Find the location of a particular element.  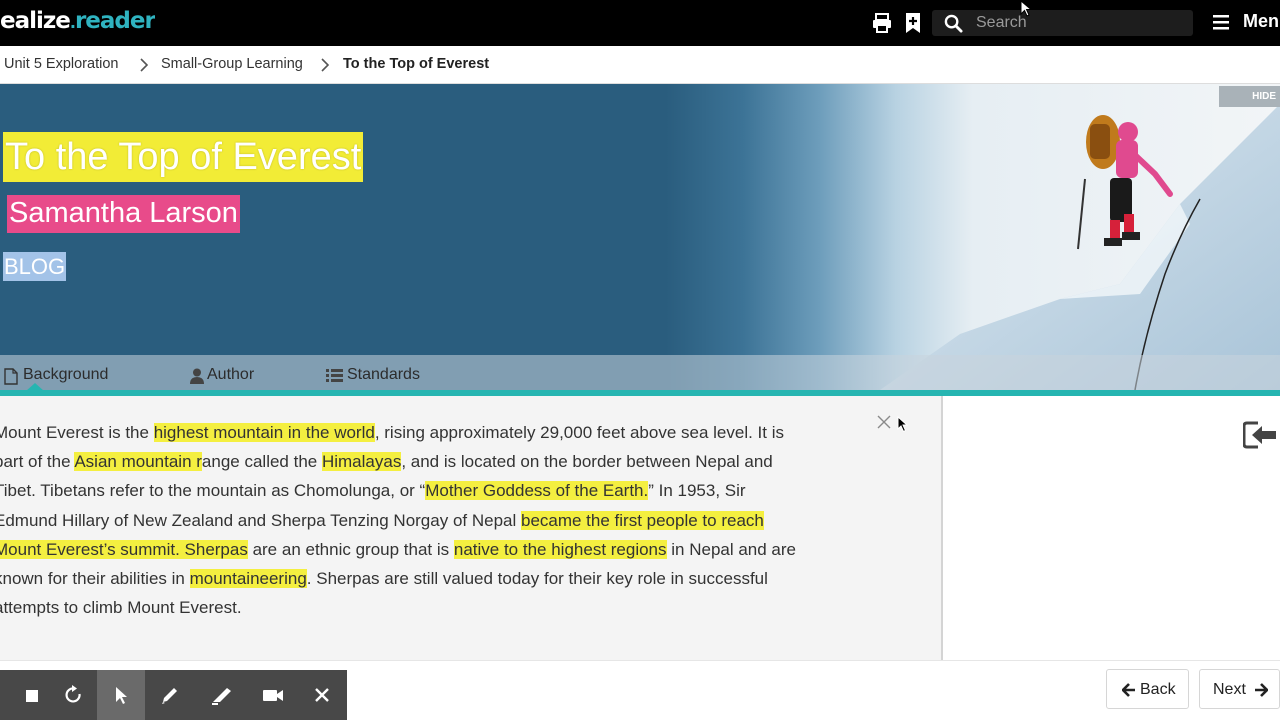

tab-standards: Standards is located at coordinates (376, 376).